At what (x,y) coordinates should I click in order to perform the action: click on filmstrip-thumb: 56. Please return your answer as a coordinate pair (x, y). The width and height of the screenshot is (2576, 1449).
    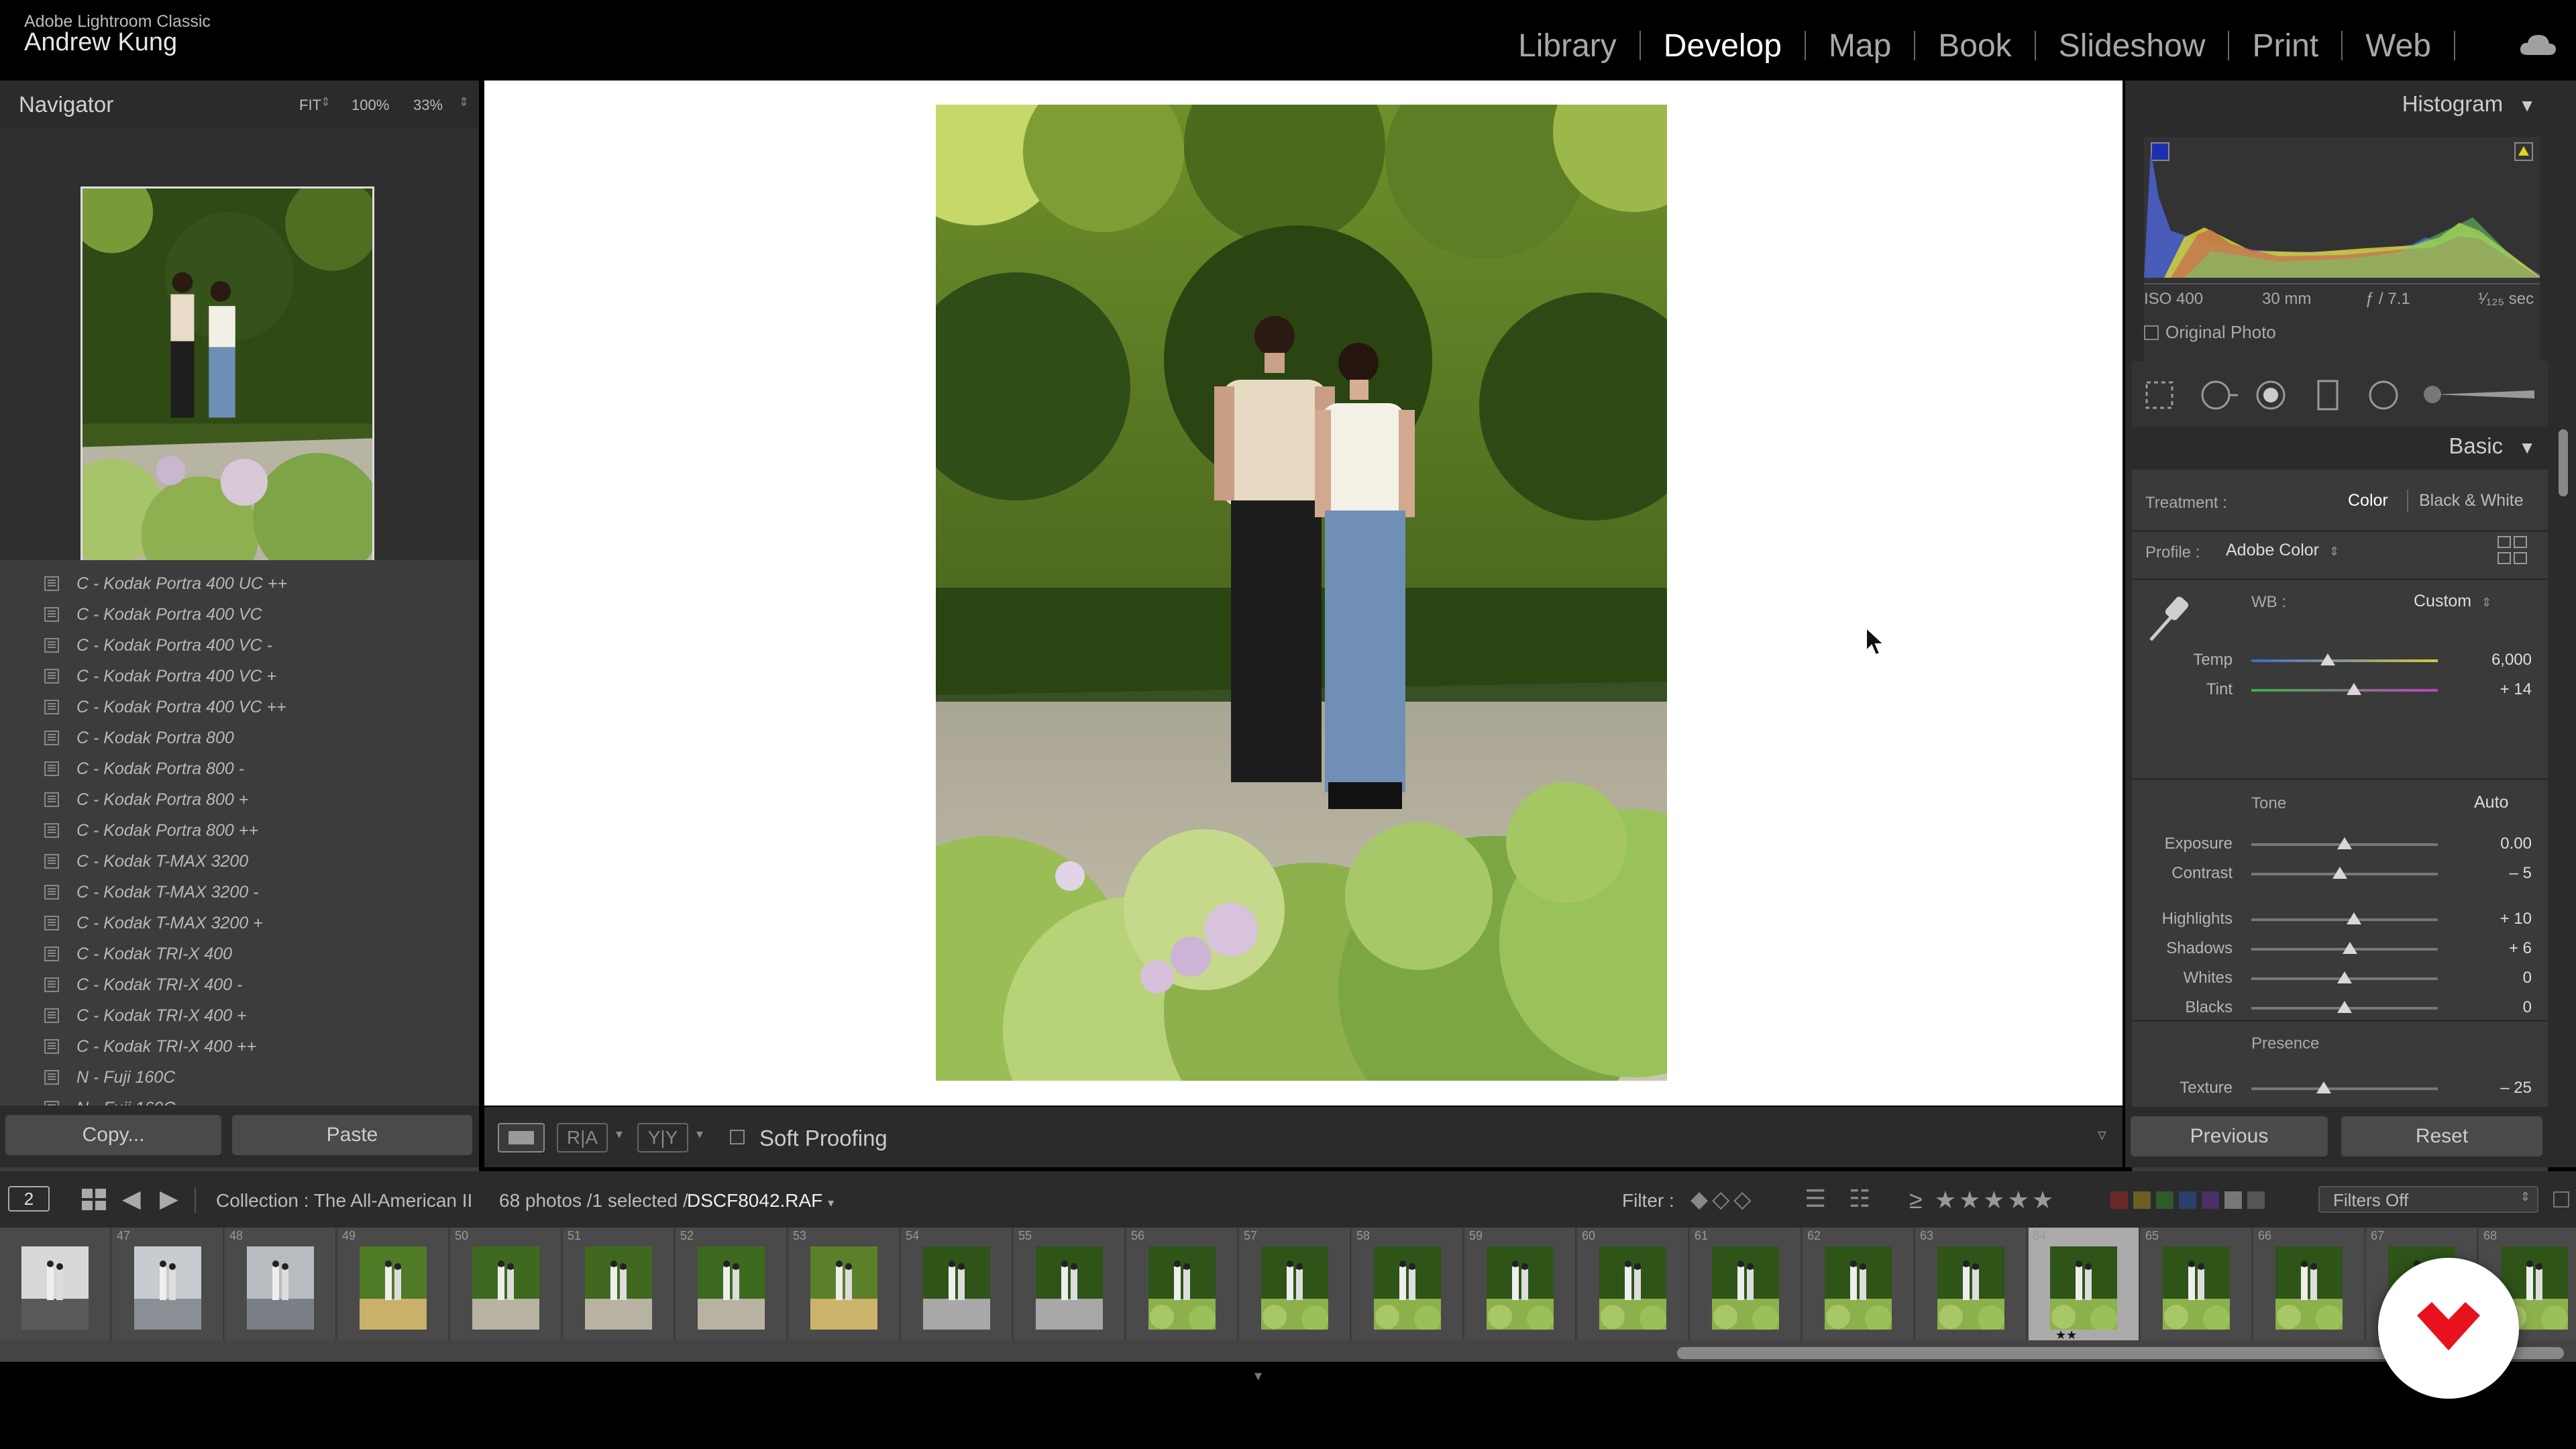
    Looking at the image, I should click on (1182, 1284).